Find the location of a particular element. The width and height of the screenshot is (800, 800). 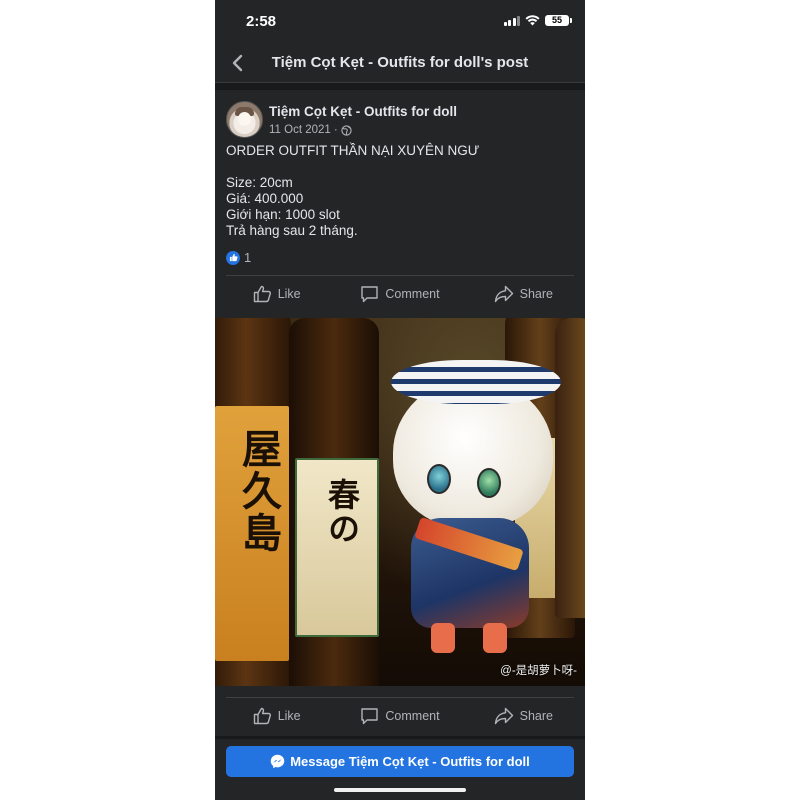

photo-watermark: @-是胡萝卜呀- is located at coordinates (538, 671).